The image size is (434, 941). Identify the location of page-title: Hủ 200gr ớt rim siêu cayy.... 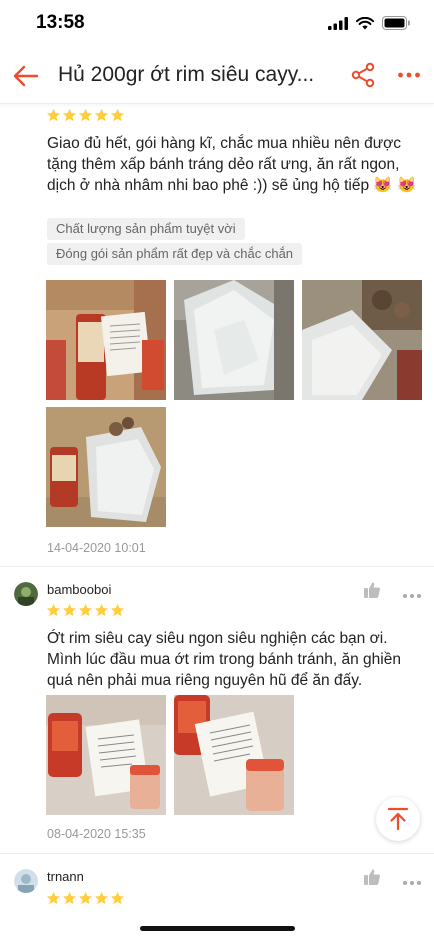
(186, 74).